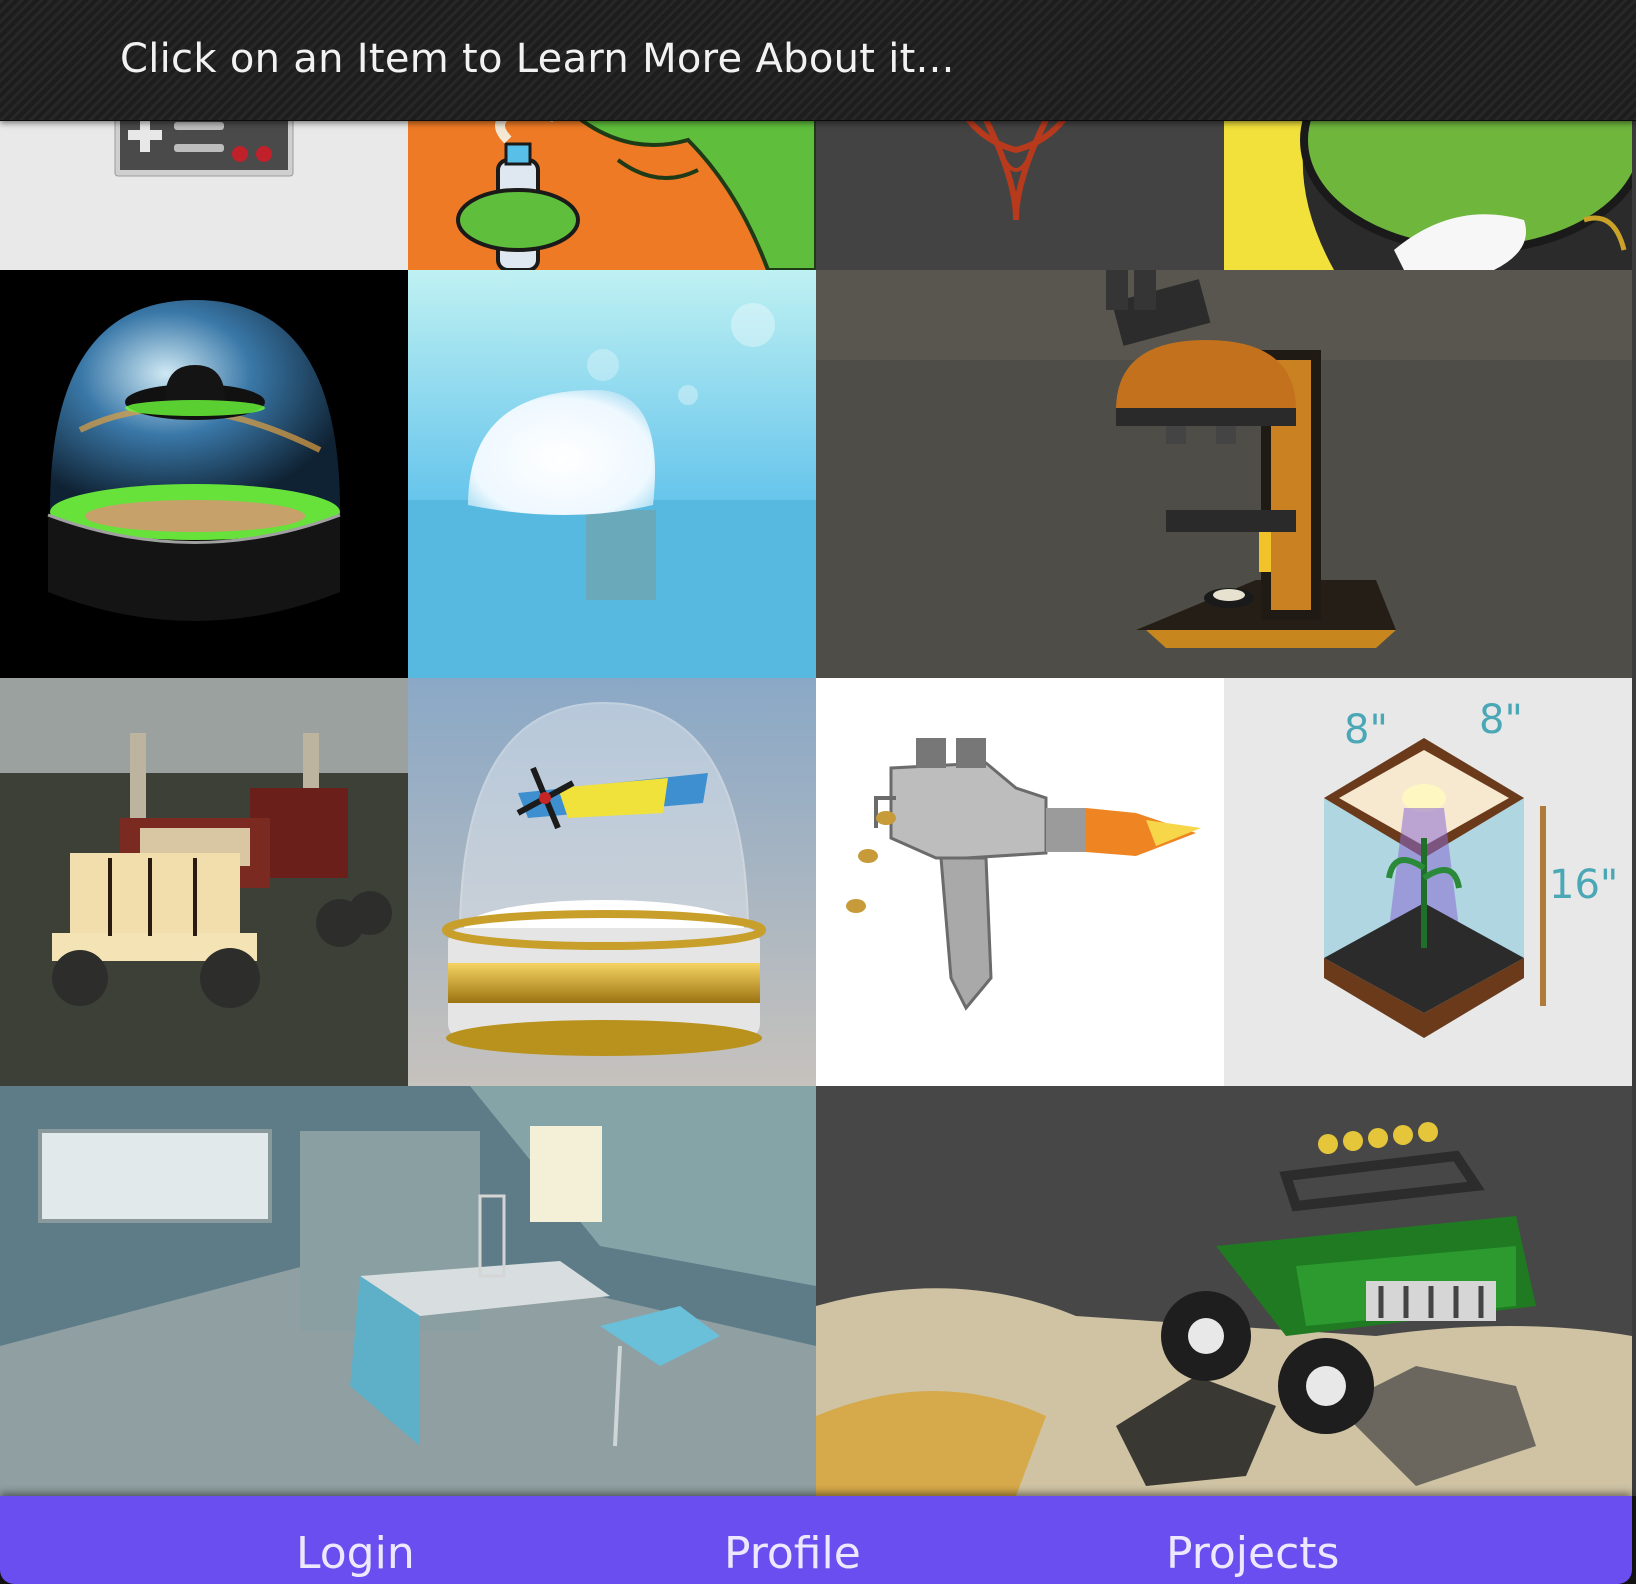 Image resolution: width=1636 pixels, height=1584 pixels. I want to click on red-ornament-emblem-icon, so click(1020, 185).